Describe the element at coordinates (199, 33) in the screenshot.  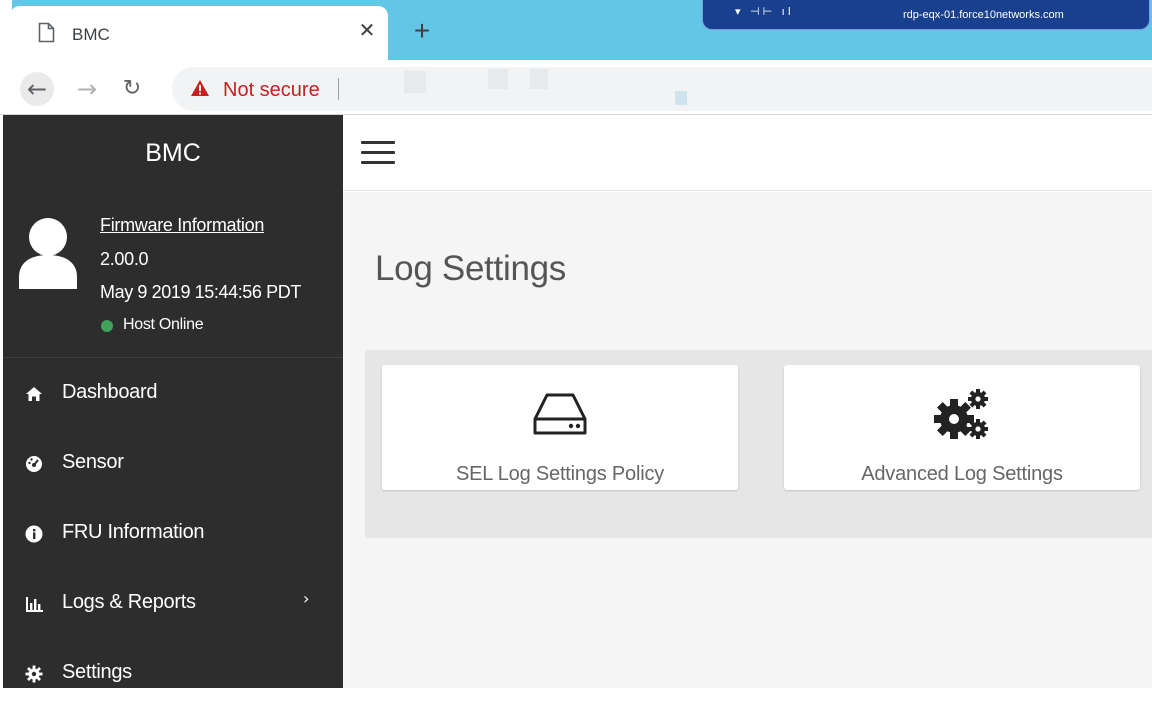
I see `browser-tab-bmc: BMC ✕` at that location.